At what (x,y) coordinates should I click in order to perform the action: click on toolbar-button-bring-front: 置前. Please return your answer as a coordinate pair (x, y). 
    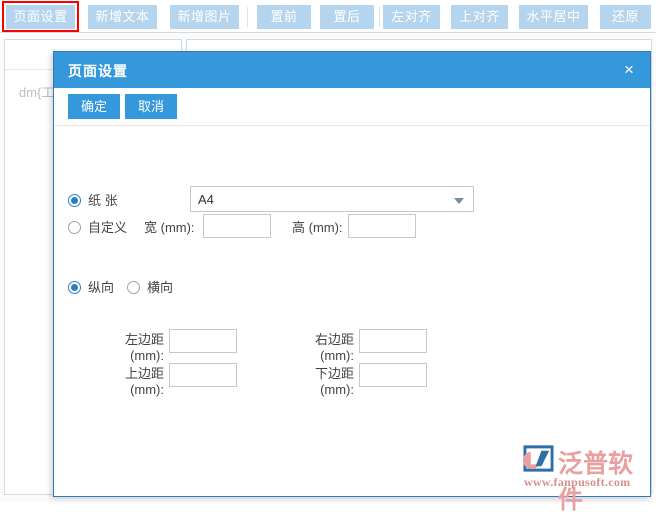
    Looking at the image, I should click on (284, 17).